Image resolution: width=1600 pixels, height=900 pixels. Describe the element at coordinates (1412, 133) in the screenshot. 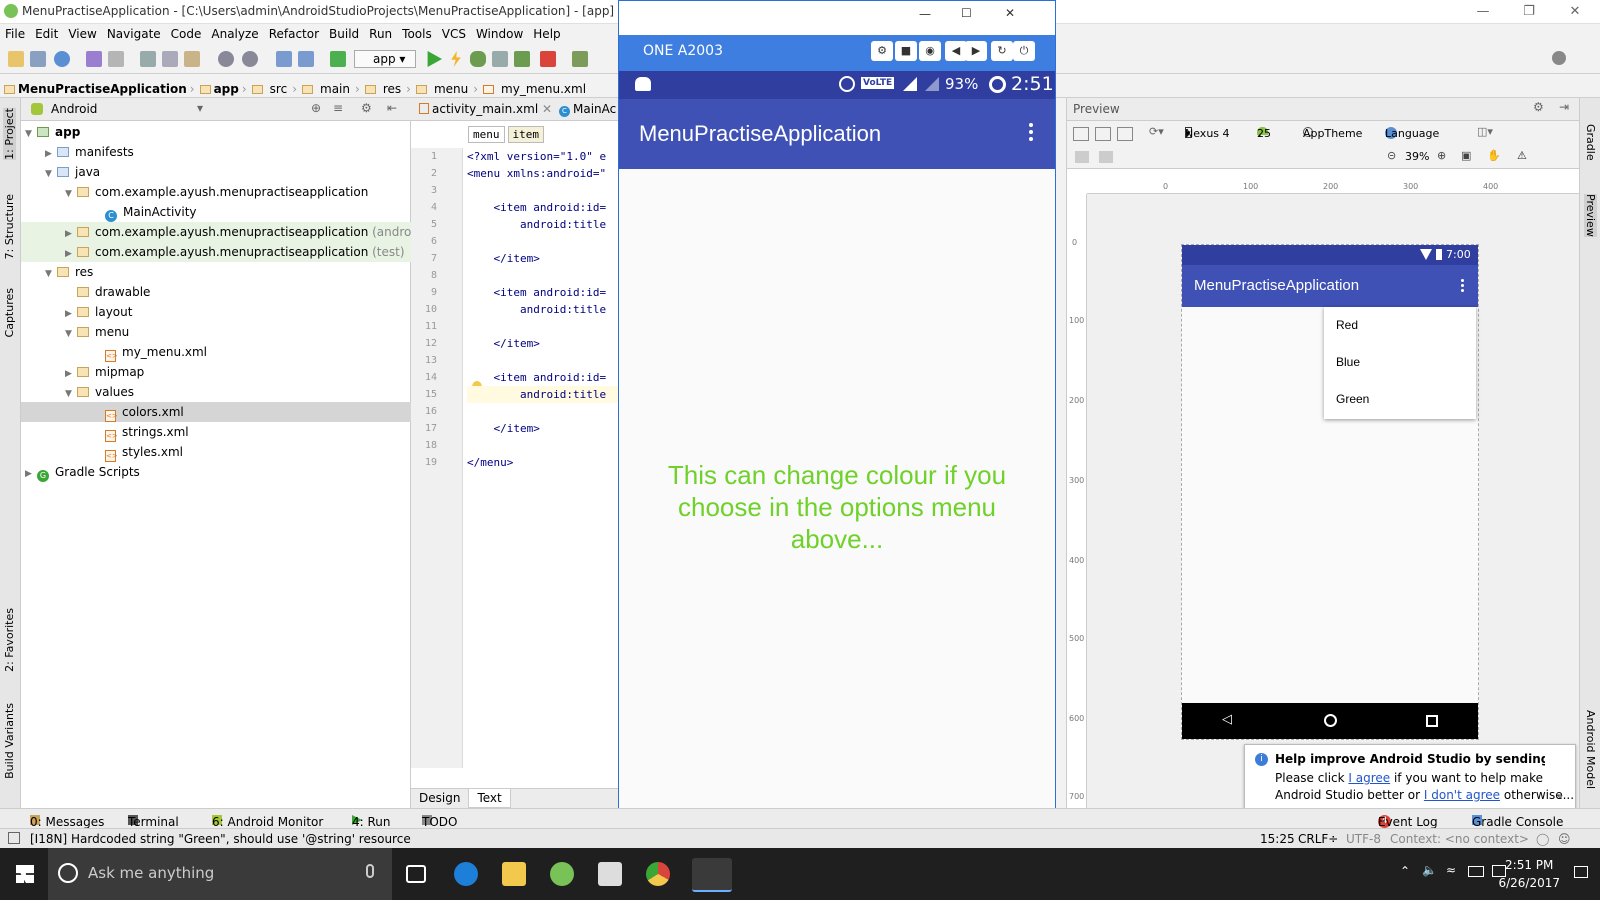

I see `language-select: Language▾` at that location.